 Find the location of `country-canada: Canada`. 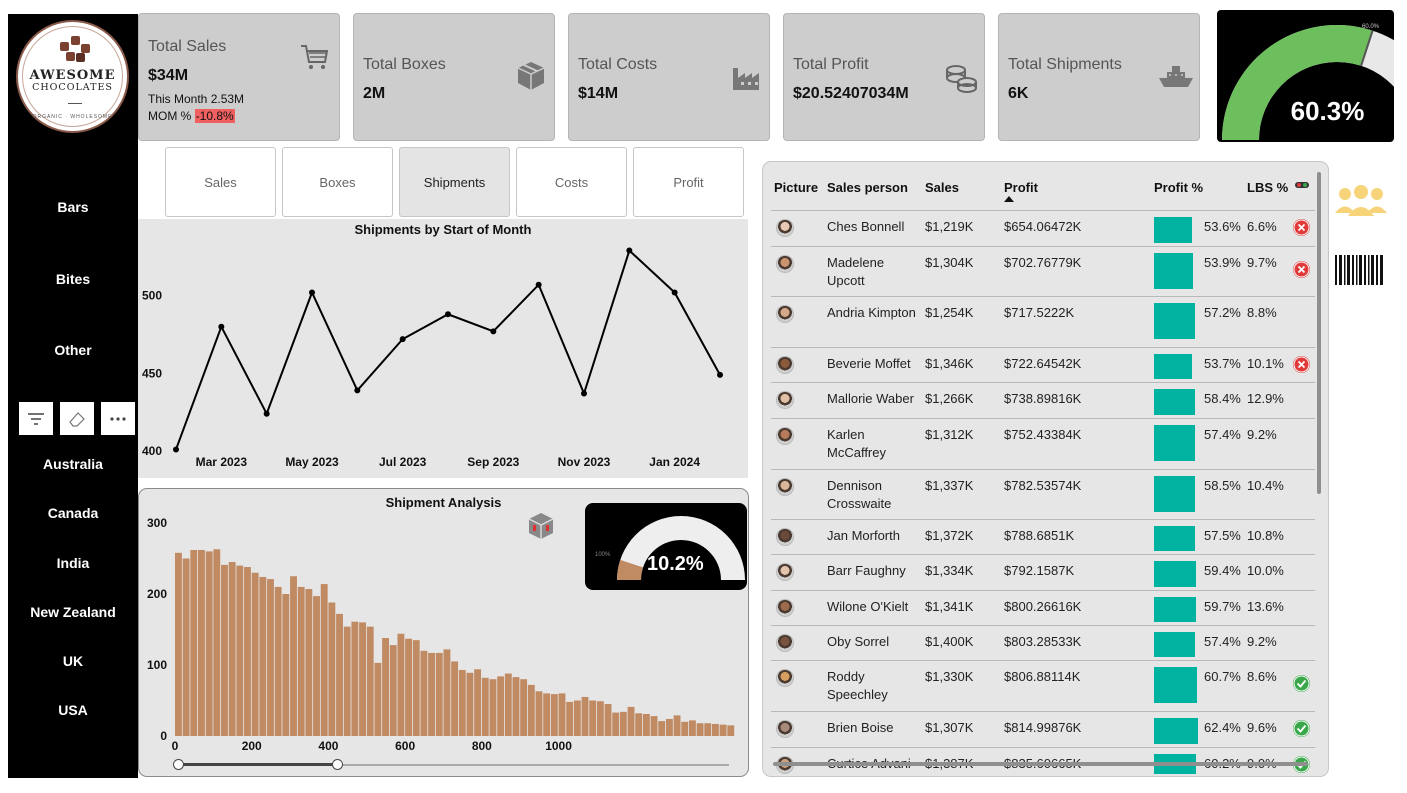

country-canada: Canada is located at coordinates (73, 513).